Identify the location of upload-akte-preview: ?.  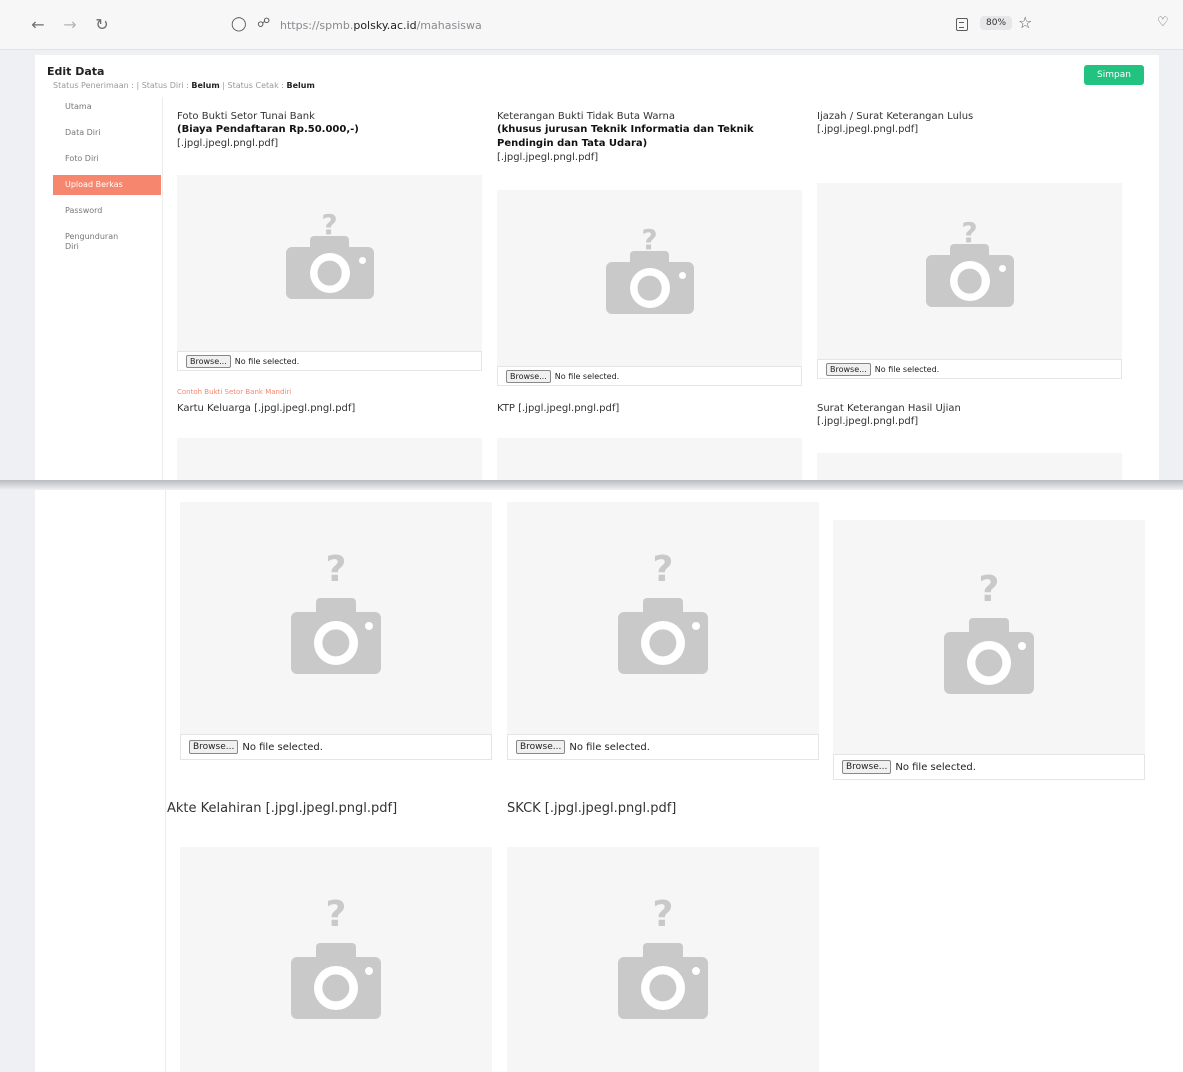
(336, 959).